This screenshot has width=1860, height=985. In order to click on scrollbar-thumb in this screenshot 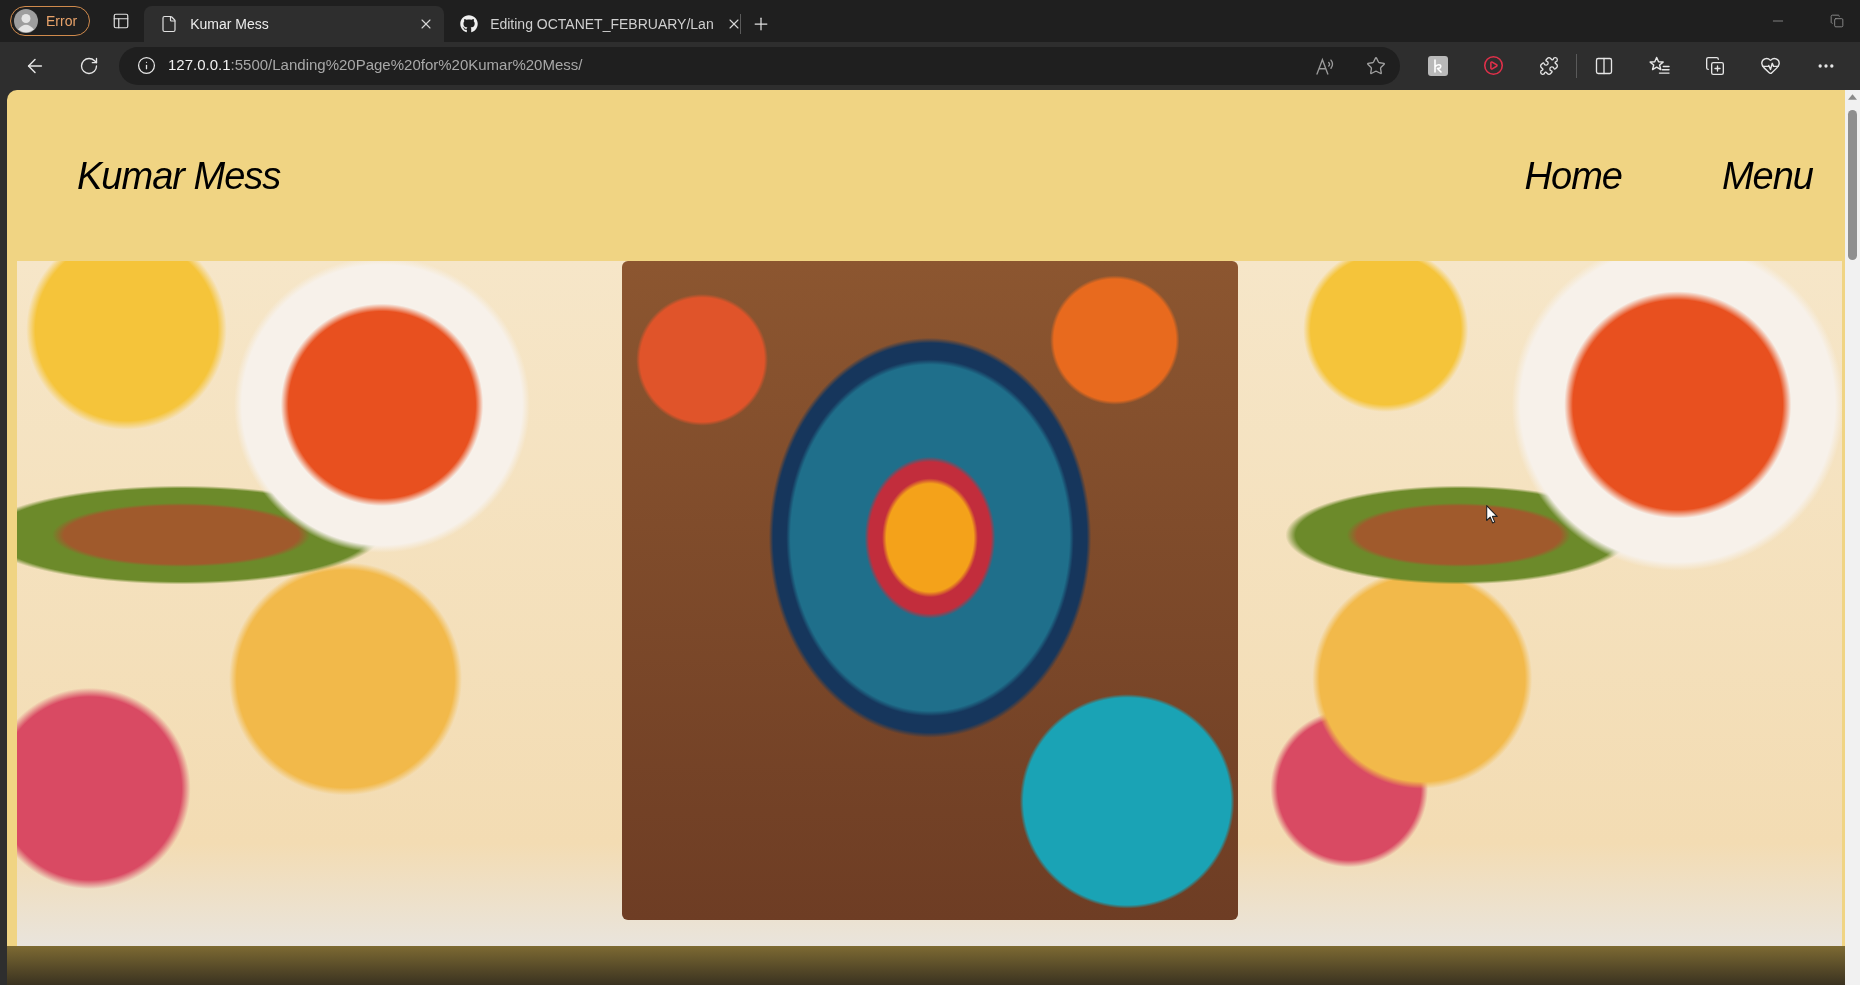, I will do `click(1852, 185)`.